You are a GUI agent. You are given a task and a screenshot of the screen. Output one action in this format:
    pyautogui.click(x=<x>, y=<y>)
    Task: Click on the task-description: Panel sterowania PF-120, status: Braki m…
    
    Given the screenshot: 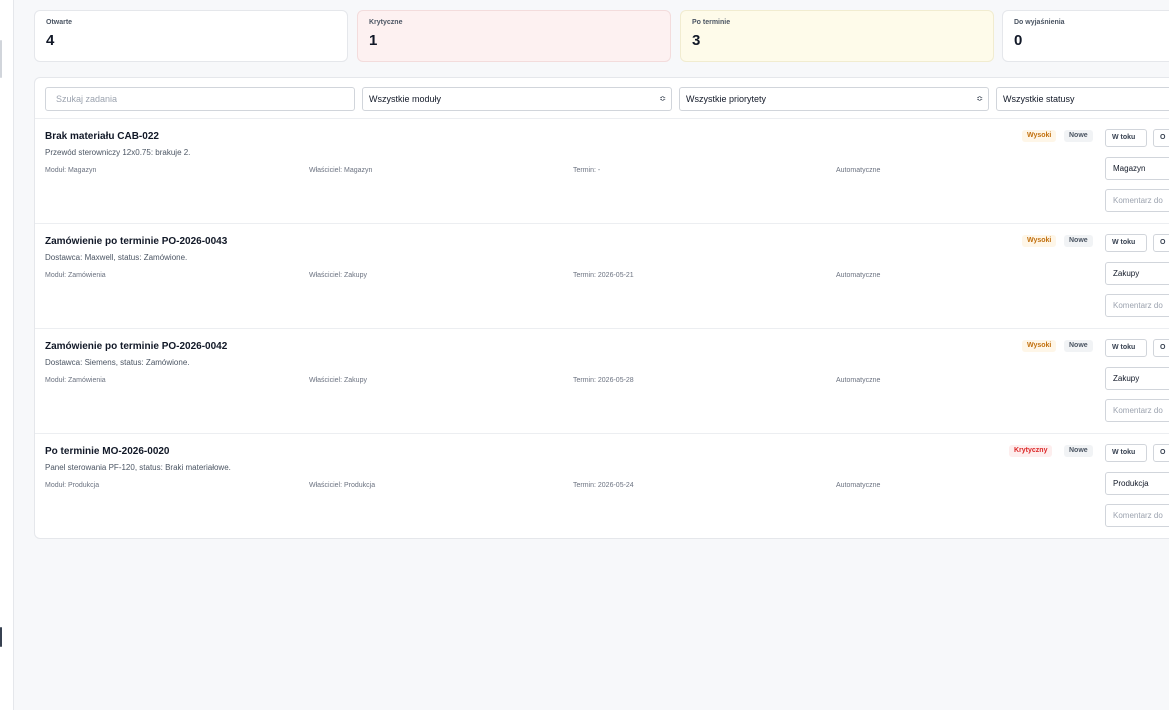 What is the action you would take?
    pyautogui.click(x=138, y=467)
    